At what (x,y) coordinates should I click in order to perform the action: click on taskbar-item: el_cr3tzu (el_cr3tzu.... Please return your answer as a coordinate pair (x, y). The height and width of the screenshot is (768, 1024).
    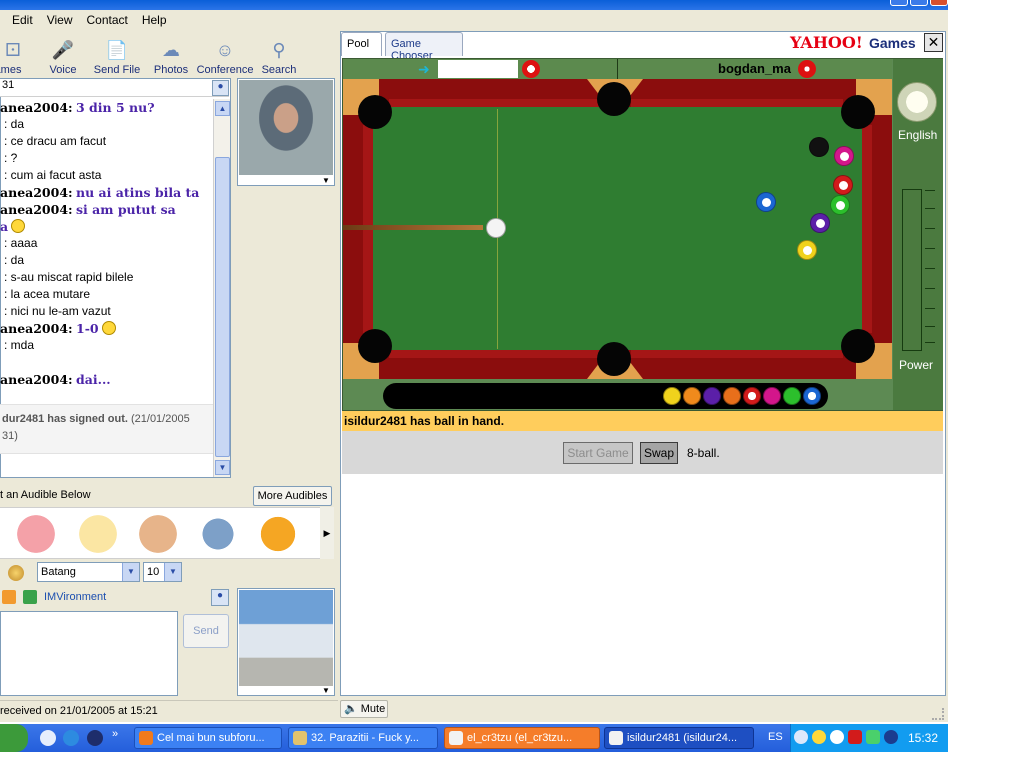
    Looking at the image, I should click on (522, 738).